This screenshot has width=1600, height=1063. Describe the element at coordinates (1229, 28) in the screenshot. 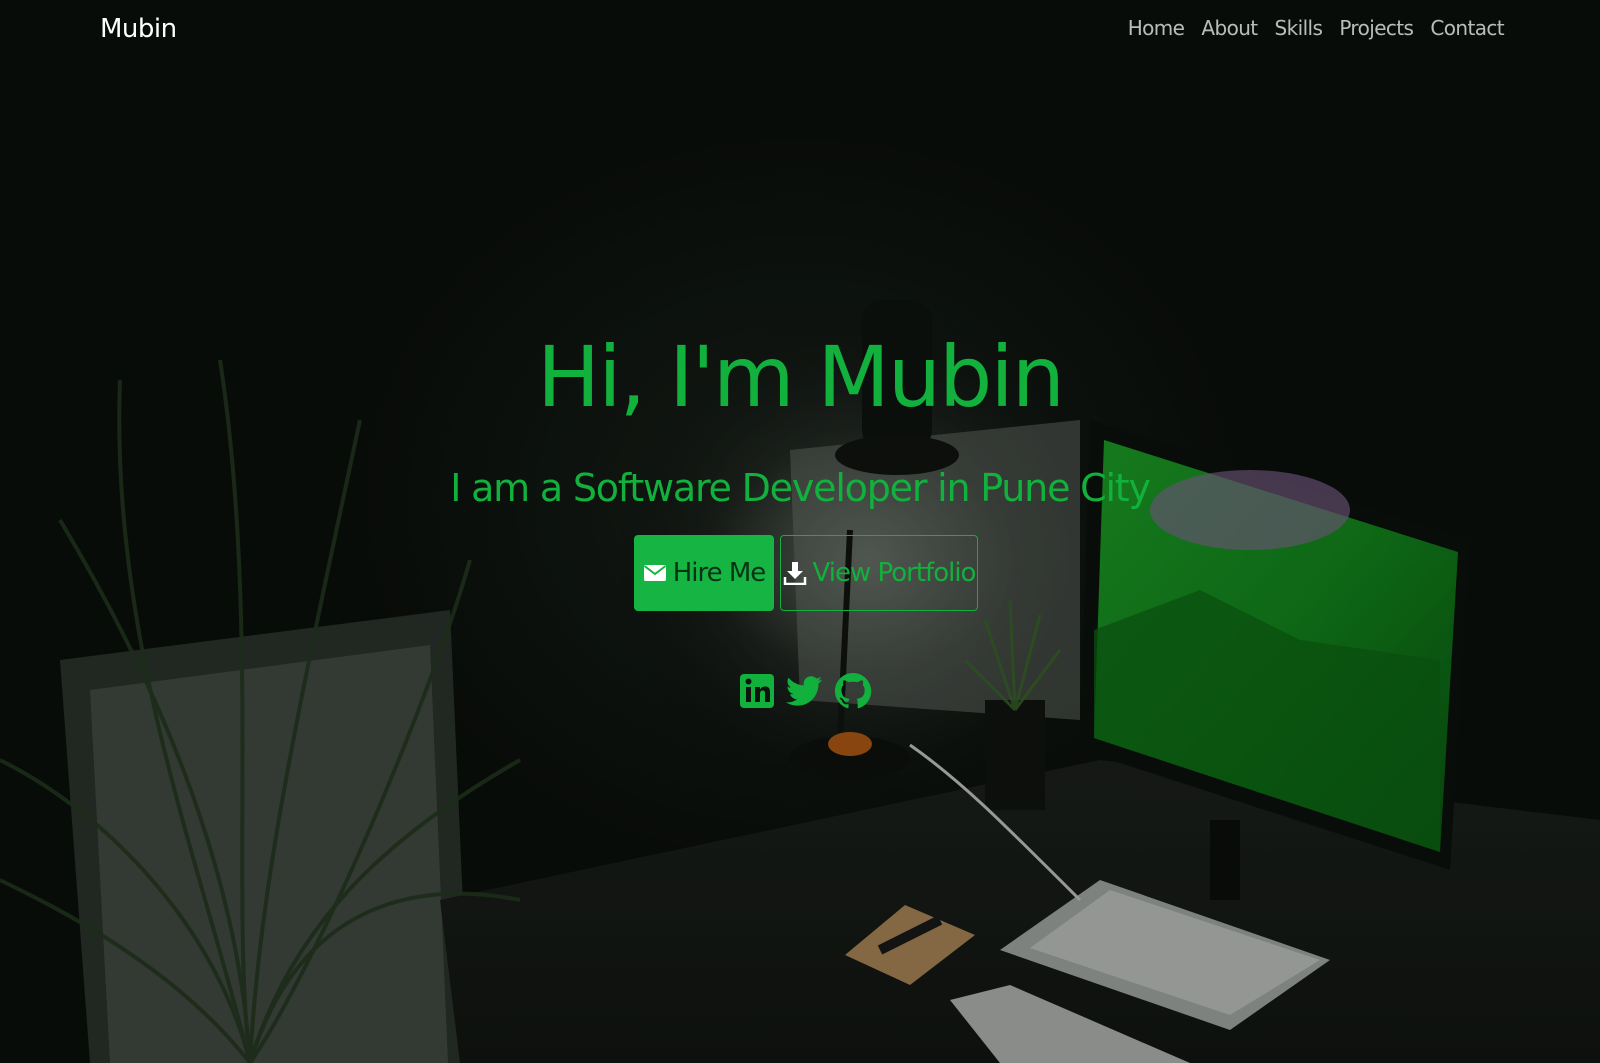

I see `nav-link-about: About` at that location.